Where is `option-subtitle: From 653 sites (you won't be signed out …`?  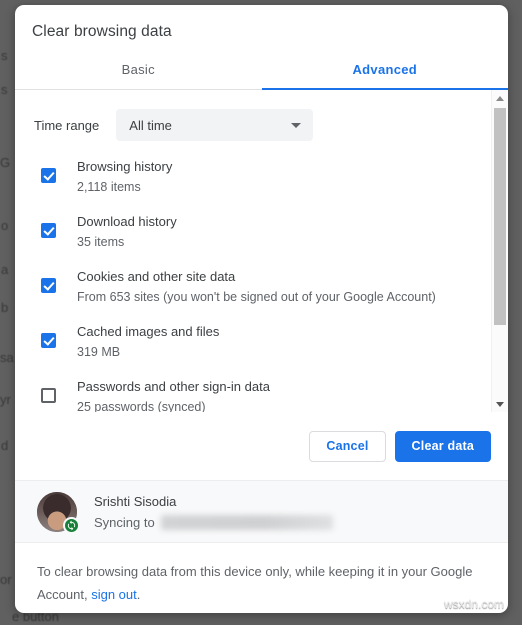
option-subtitle: From 653 sites (you won't be signed out … is located at coordinates (256, 297).